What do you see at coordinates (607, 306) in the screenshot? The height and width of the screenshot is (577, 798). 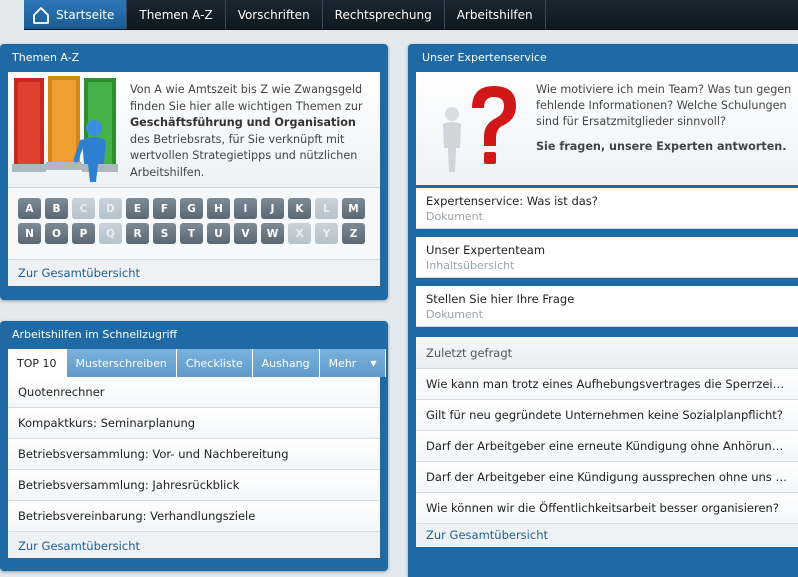 I see `frage-stellen-card: Stellen Sie hier Ihre Frage Dokument` at bounding box center [607, 306].